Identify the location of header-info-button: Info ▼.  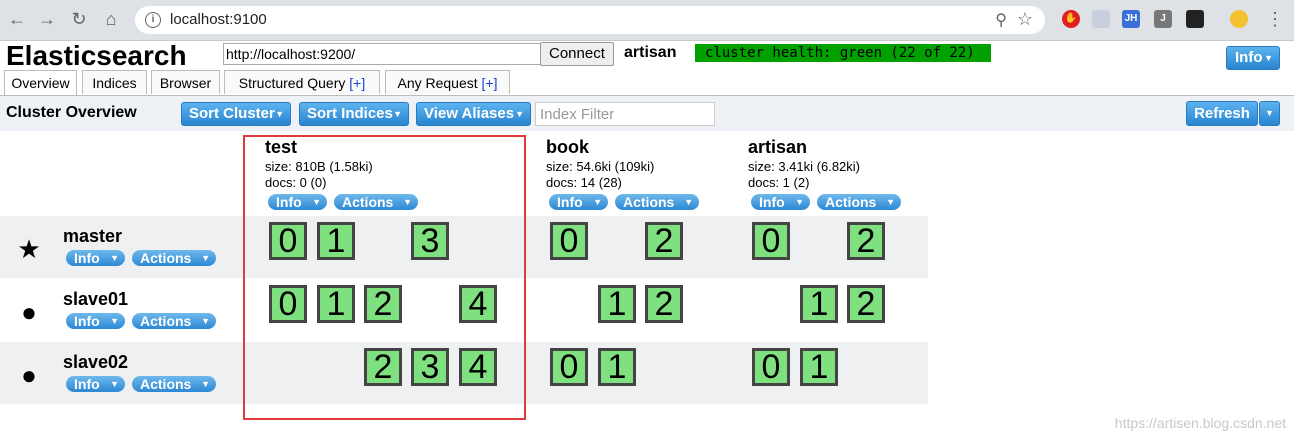
(1253, 58).